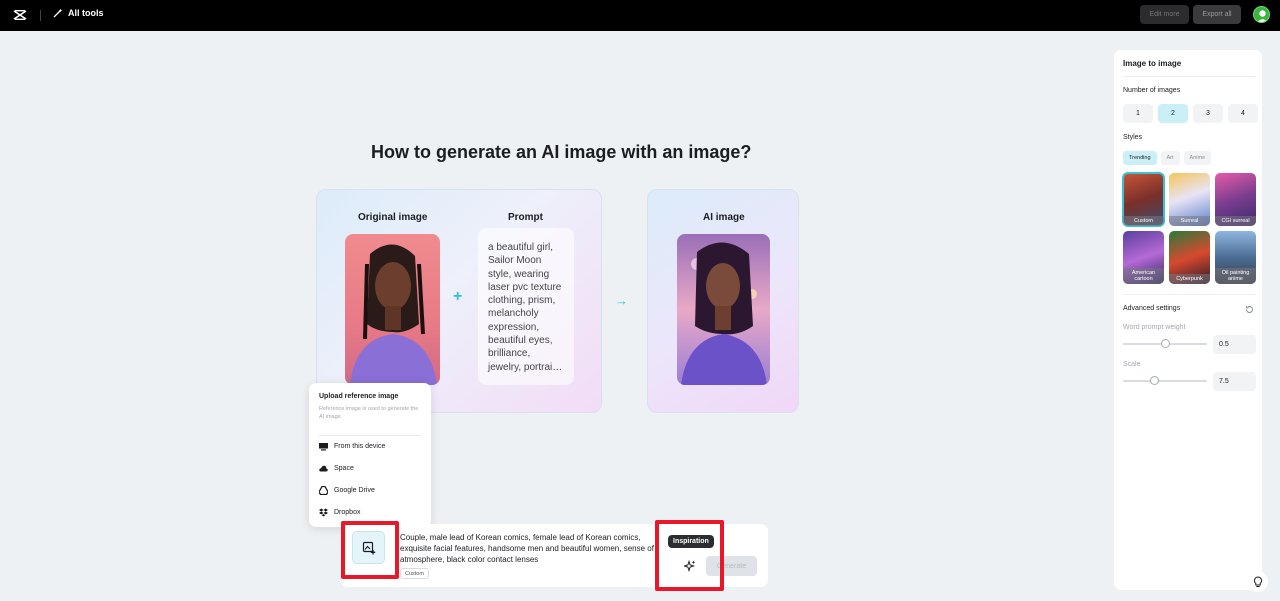 This screenshot has width=1280, height=601. I want to click on upload-from-dropbox: Dropbox, so click(339, 512).